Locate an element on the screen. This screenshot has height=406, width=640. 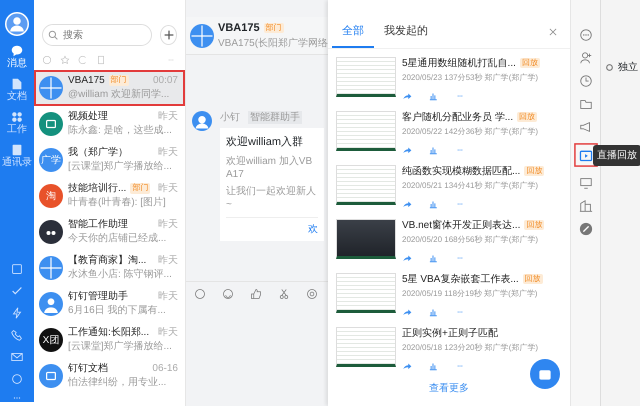
contacts-icon is located at coordinates (17, 150).